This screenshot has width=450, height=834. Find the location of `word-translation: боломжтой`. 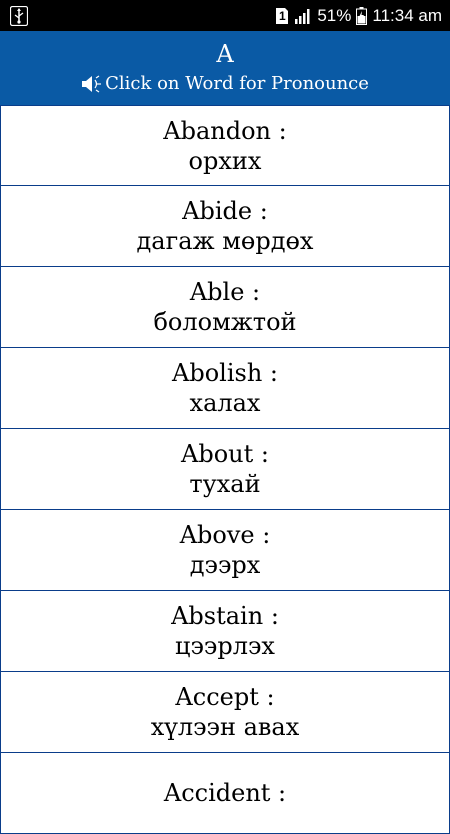

word-translation: боломжтой is located at coordinates (225, 322).